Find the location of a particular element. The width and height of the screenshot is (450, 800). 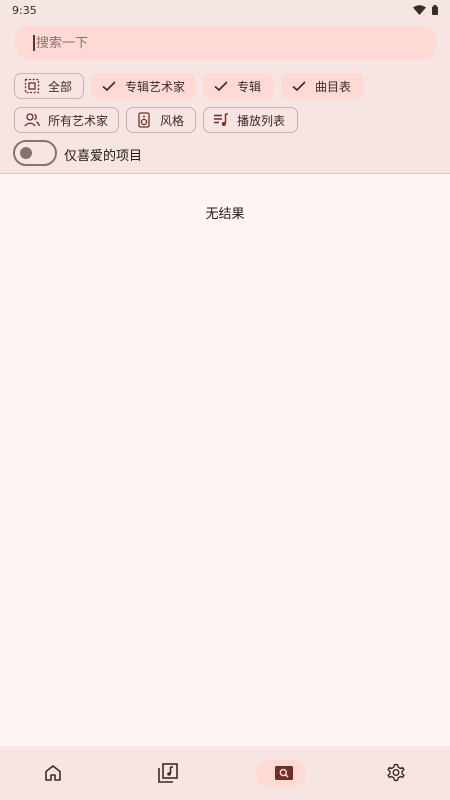

filter-chip-label: 所有艺术家 is located at coordinates (78, 120).